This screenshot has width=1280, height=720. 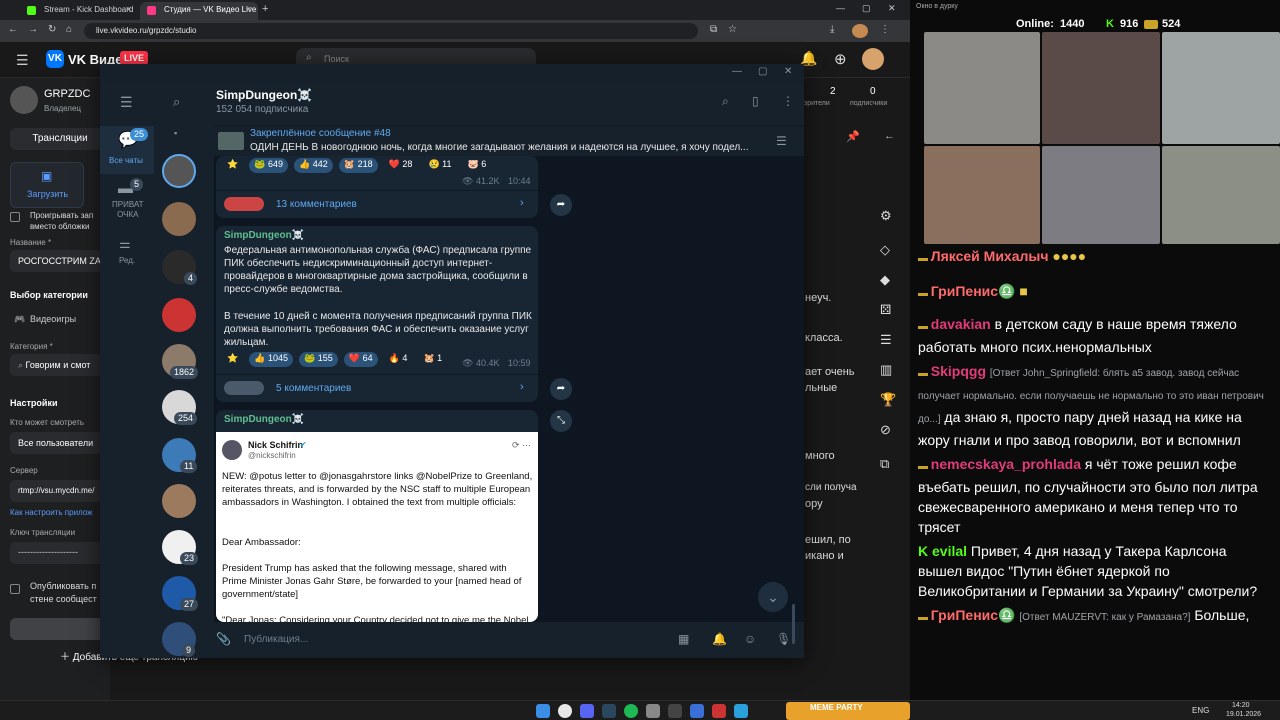 What do you see at coordinates (888, 400) in the screenshot?
I see `trophy-icon: 🏆` at bounding box center [888, 400].